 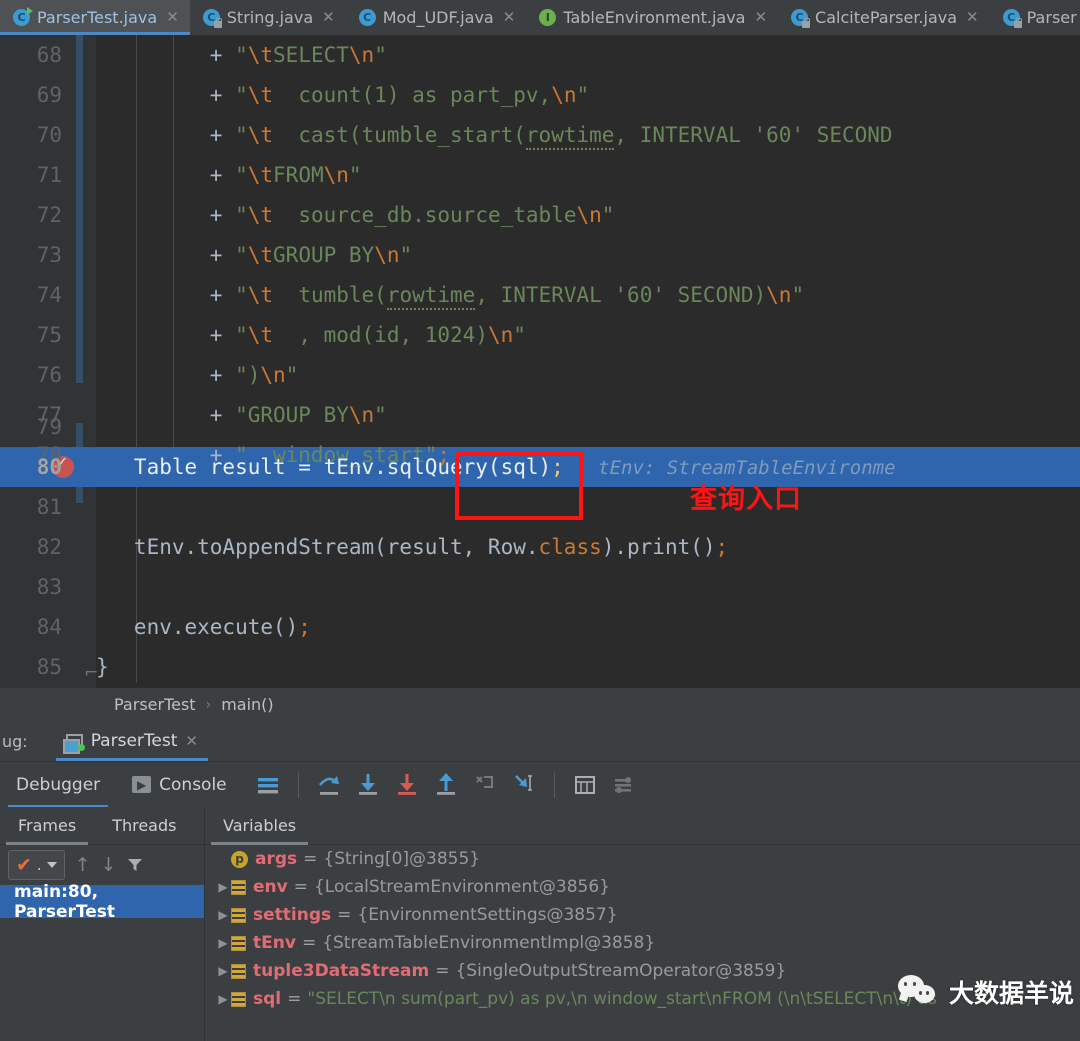 I want to click on debug-window-header: ug: ParserTest ✕, so click(x=540, y=741).